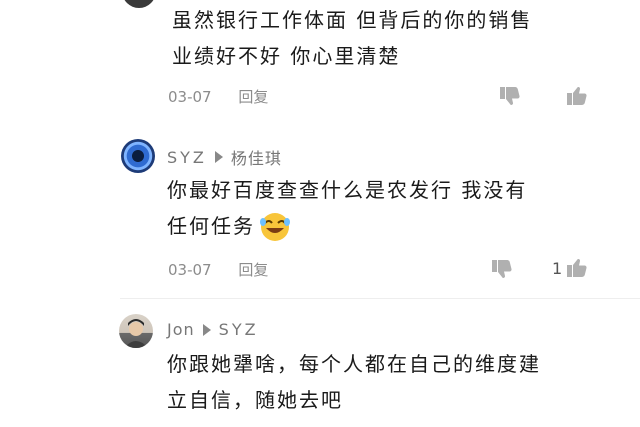 The image size is (640, 427). I want to click on laughing-emoji-icon, so click(275, 227).